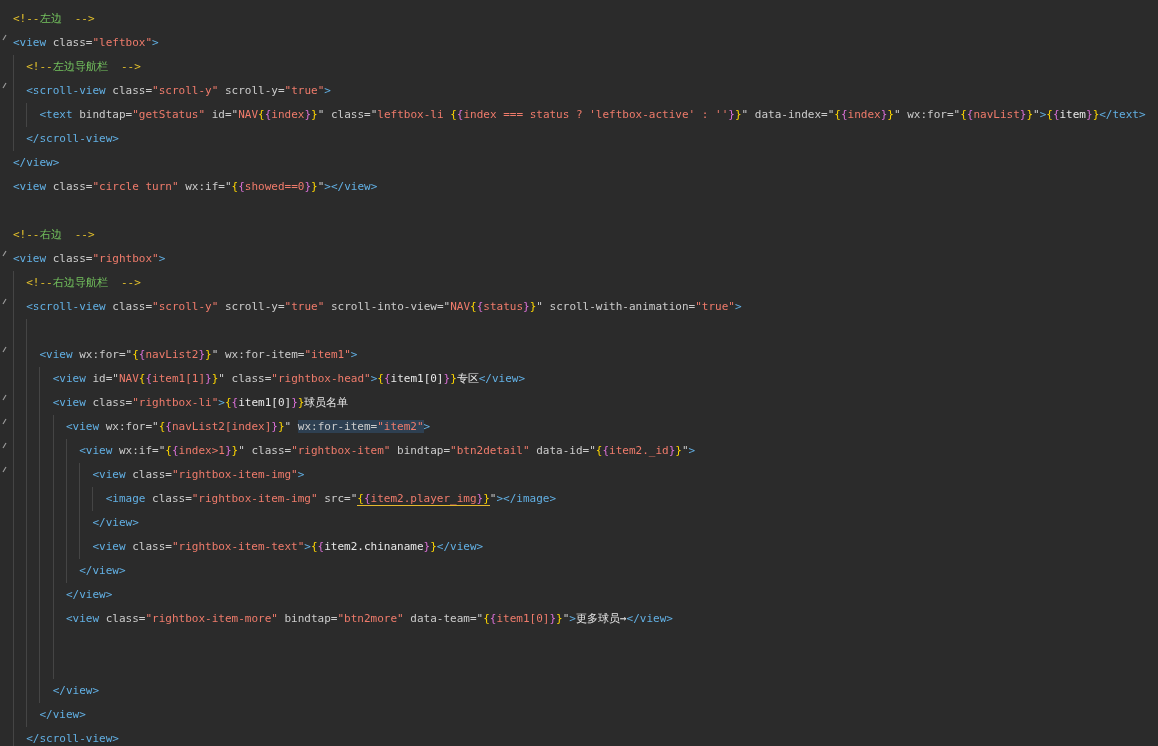  Describe the element at coordinates (198, 475) in the screenshot. I see `code-line: <view class="rightbox-item-img">` at that location.